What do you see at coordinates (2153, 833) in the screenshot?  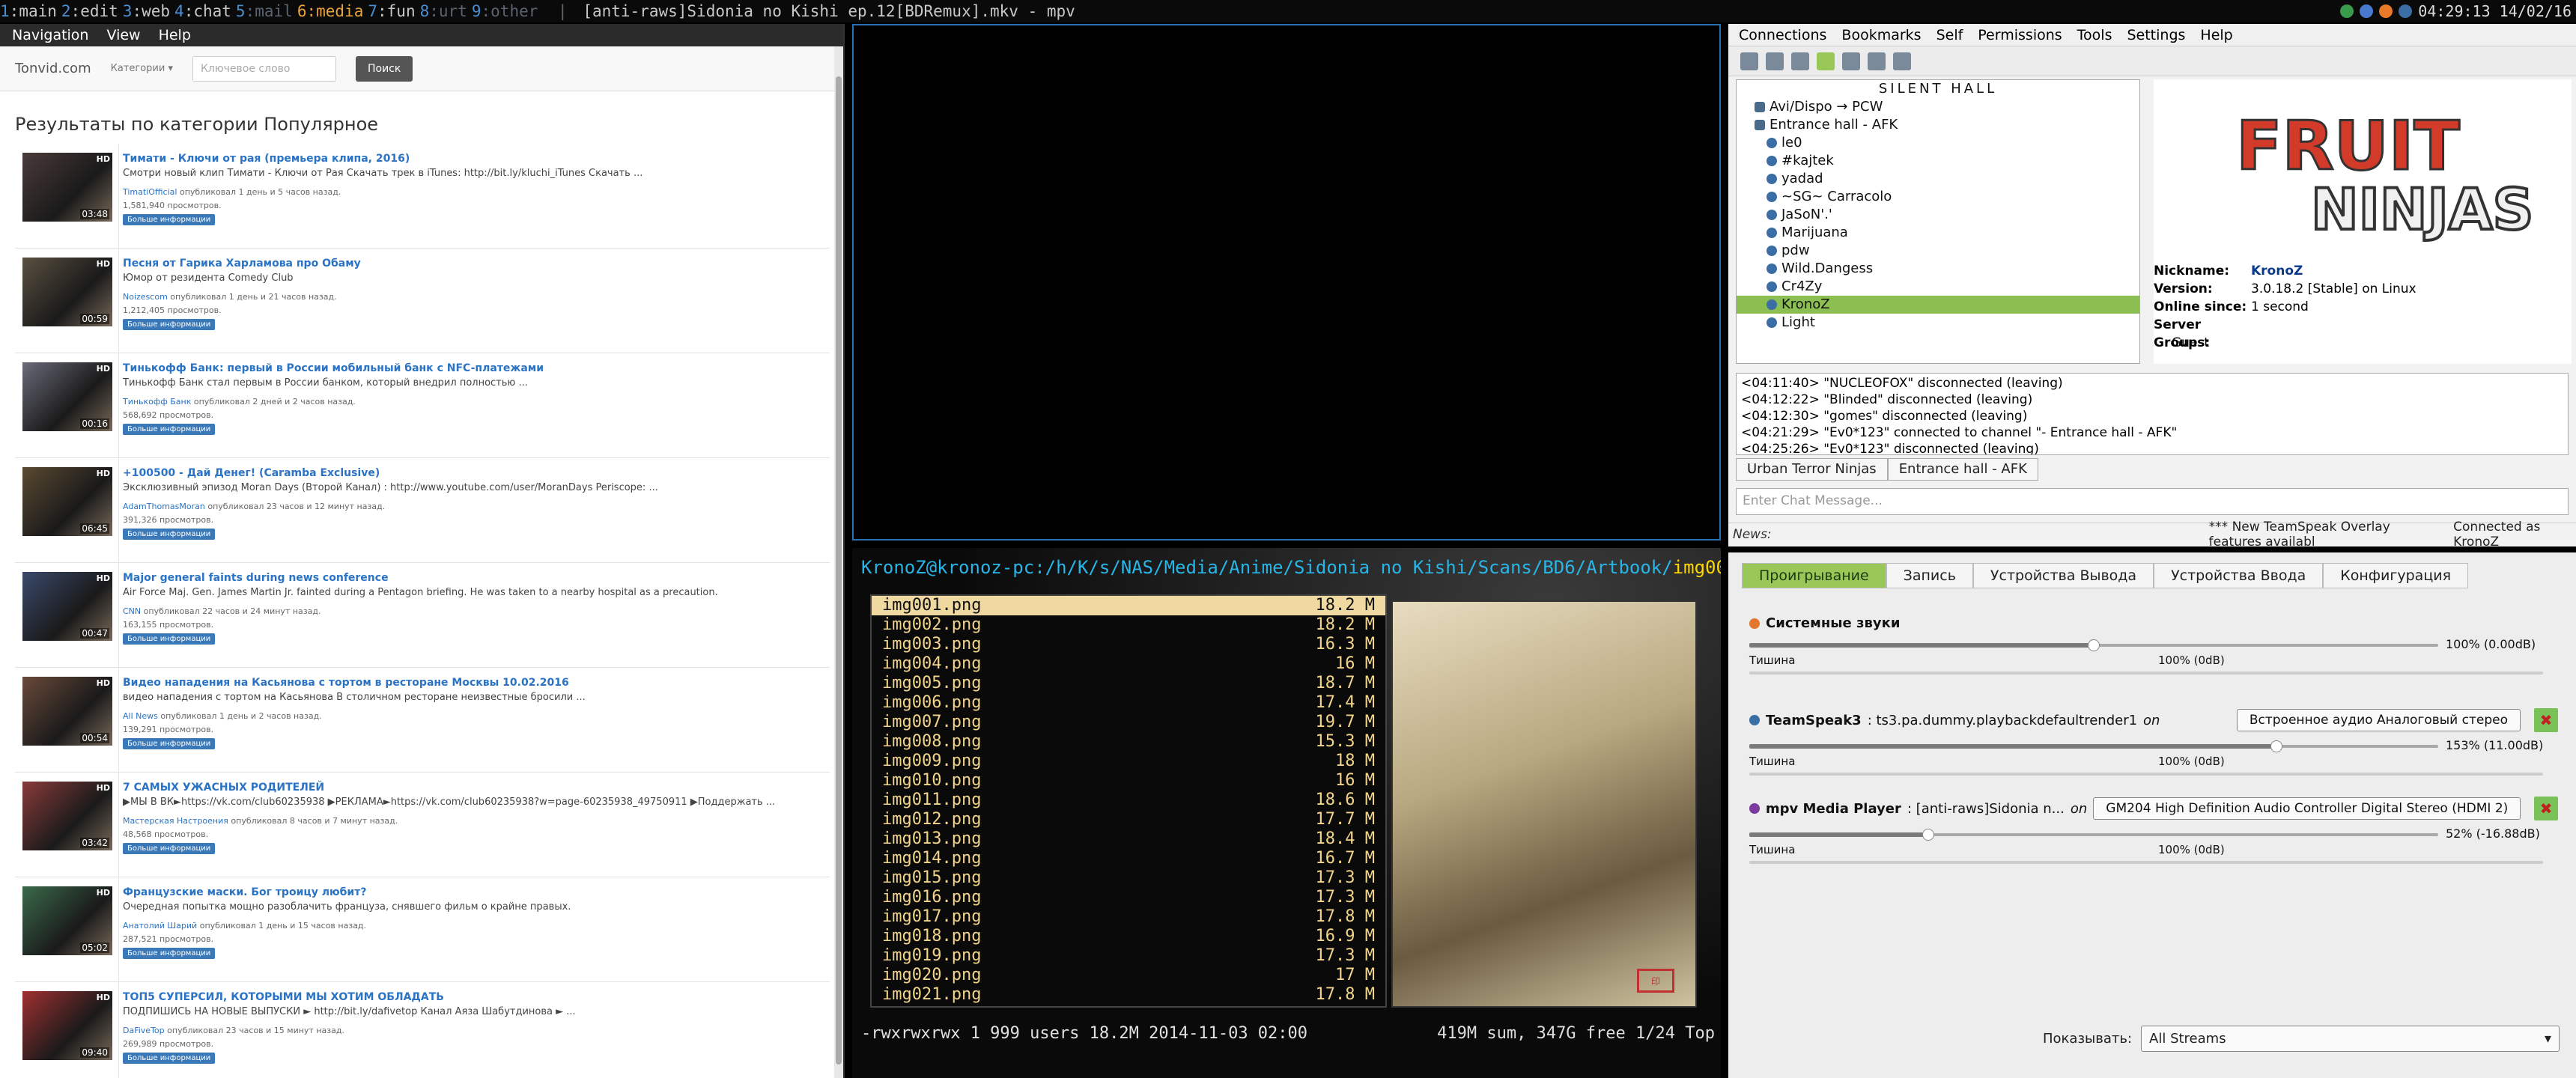 I see `volume-slider: 52% (-16.88dB)` at bounding box center [2153, 833].